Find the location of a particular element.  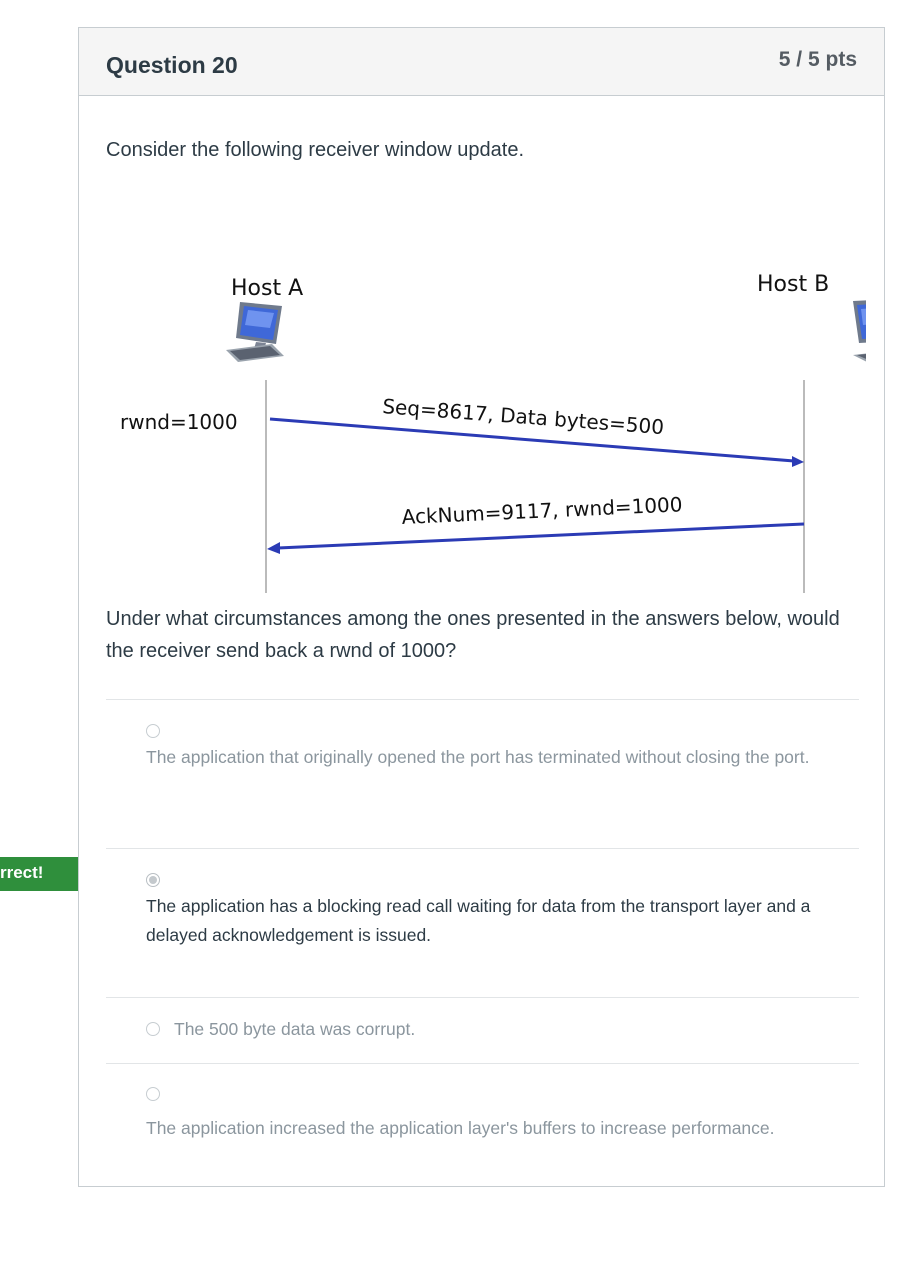

rwnd-label: rwnd=1000 is located at coordinates (179, 422).